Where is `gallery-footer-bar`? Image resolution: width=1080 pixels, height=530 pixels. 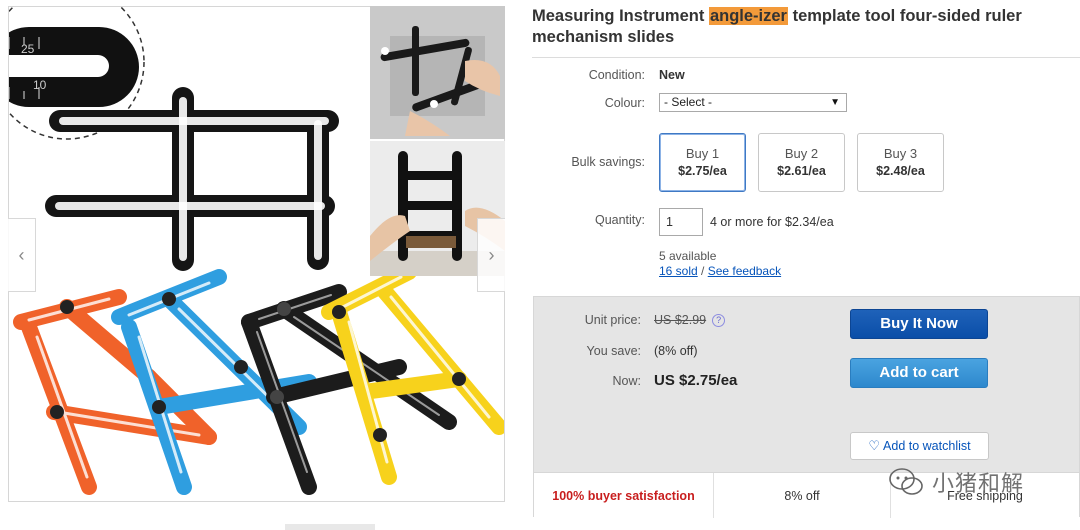
gallery-footer-bar is located at coordinates (330, 527).